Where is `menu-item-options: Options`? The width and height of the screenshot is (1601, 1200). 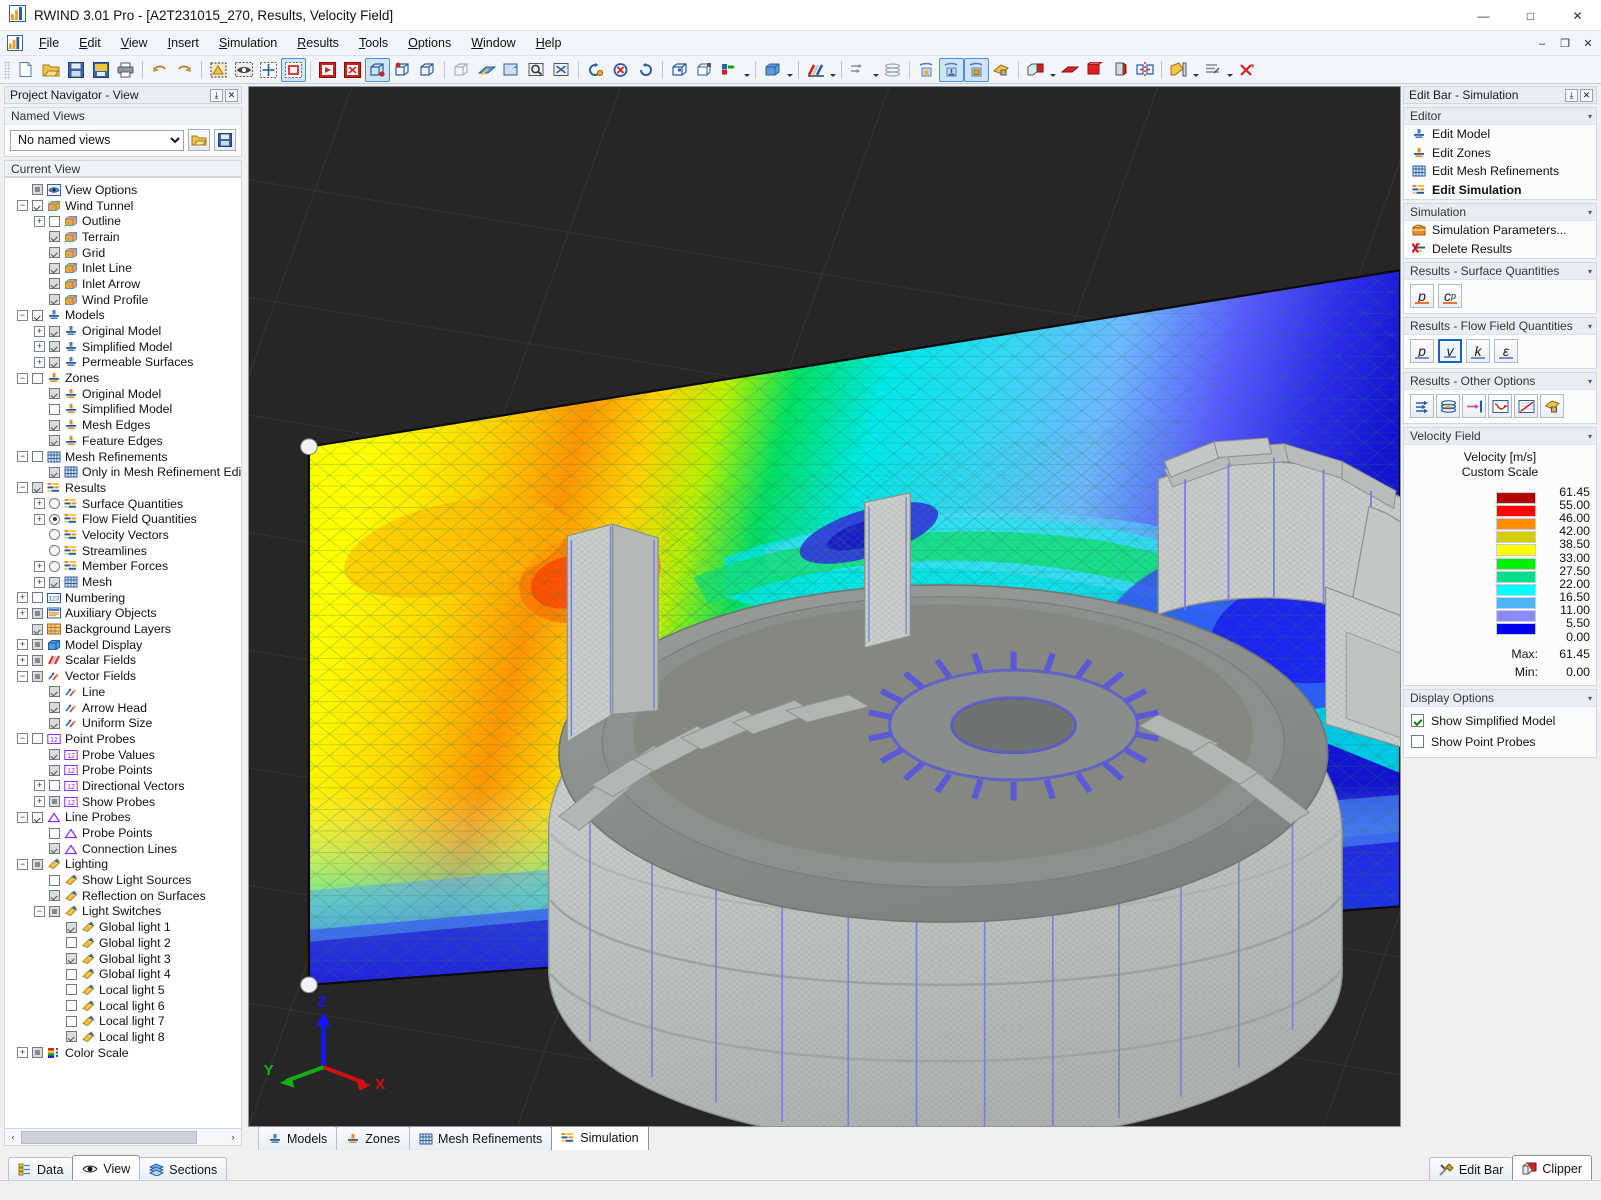 menu-item-options: Options is located at coordinates (429, 43).